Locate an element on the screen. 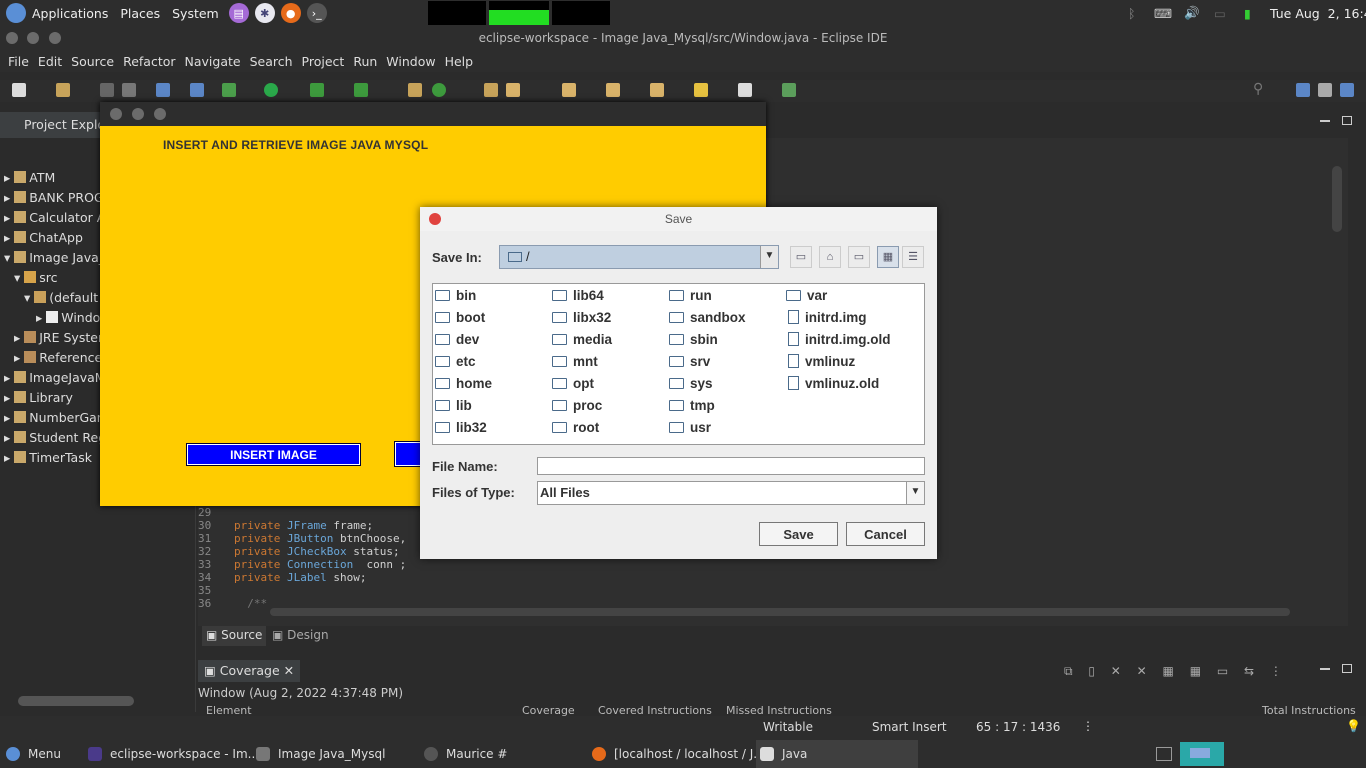 This screenshot has height=768, width=1366. bluetooth-icon: ᛒ is located at coordinates (1132, 13).